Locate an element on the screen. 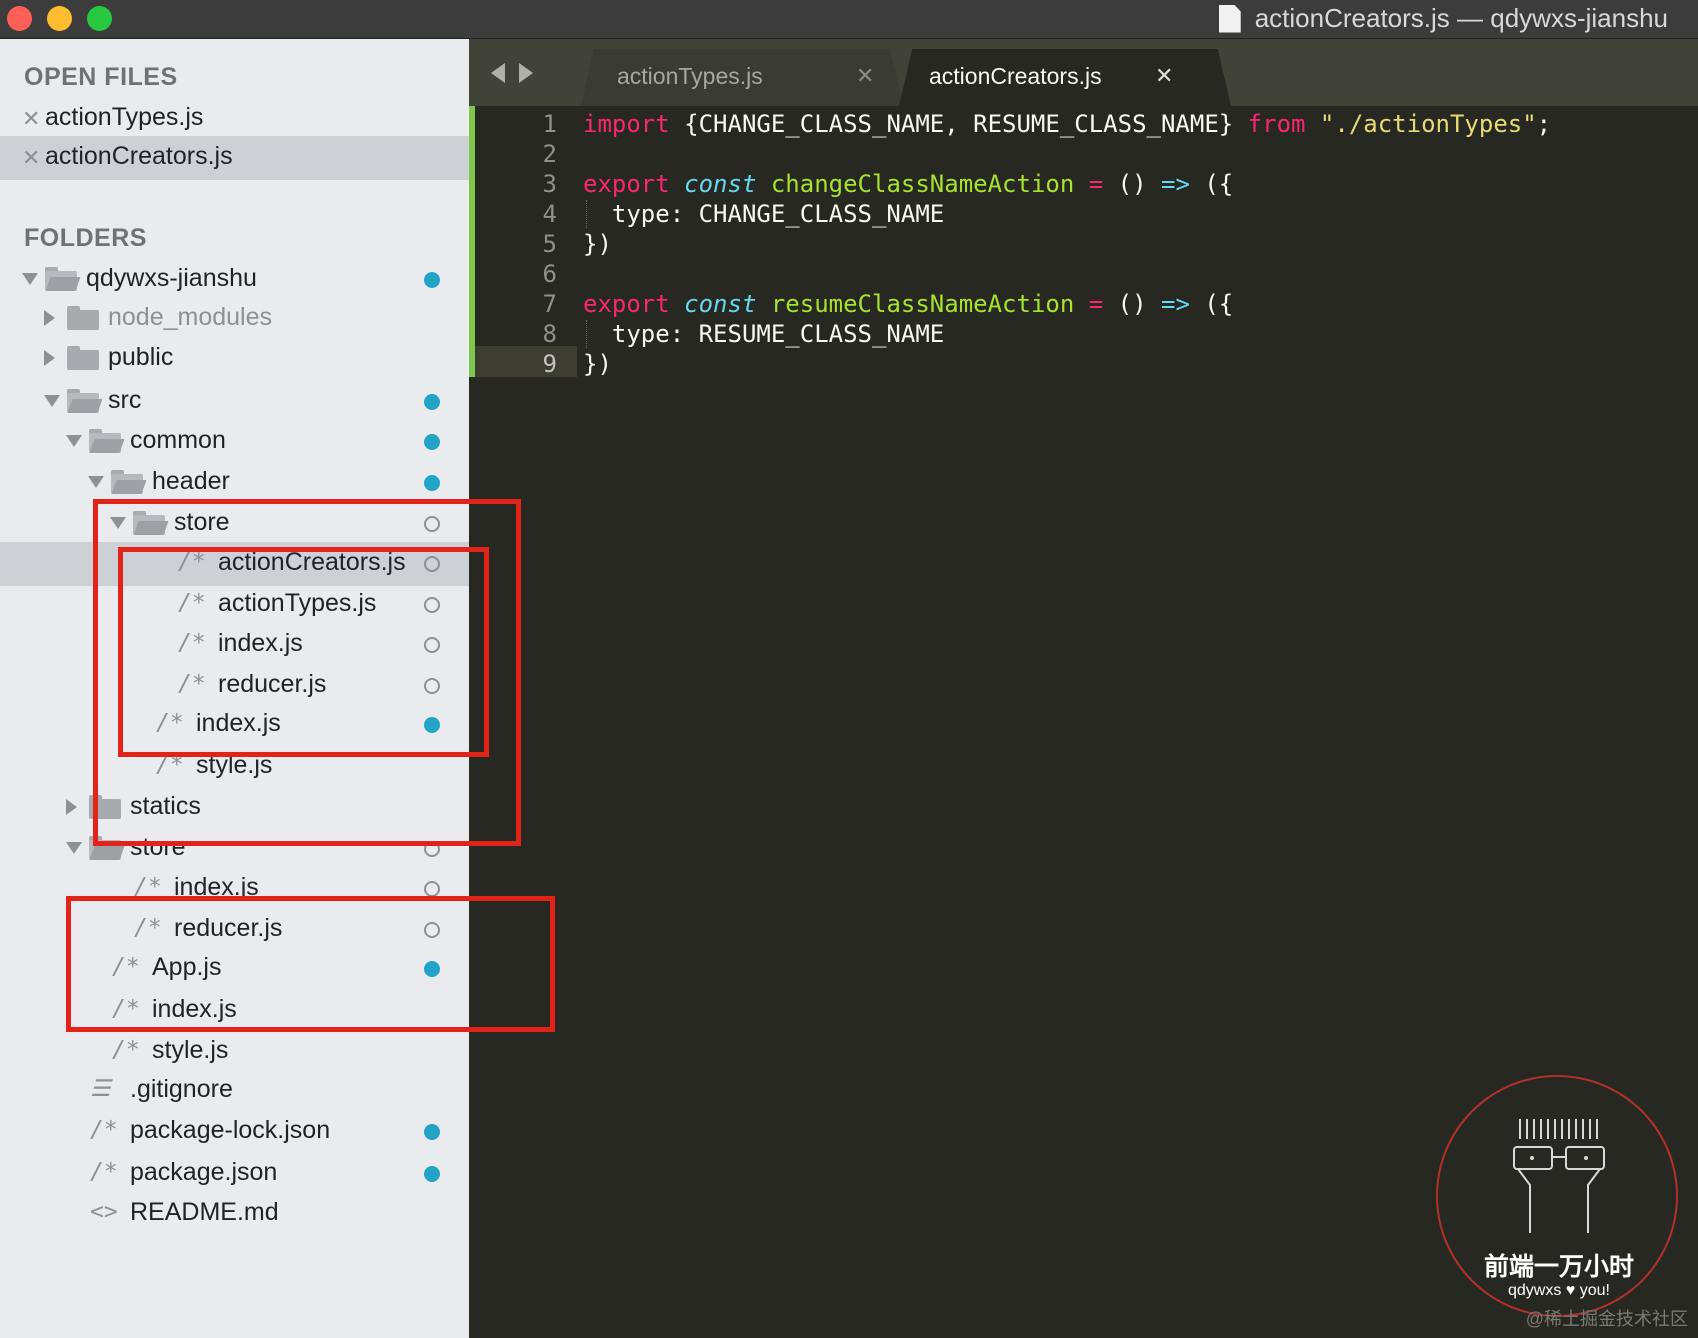 Image resolution: width=1698 pixels, height=1338 pixels. tree-label: header is located at coordinates (191, 481).